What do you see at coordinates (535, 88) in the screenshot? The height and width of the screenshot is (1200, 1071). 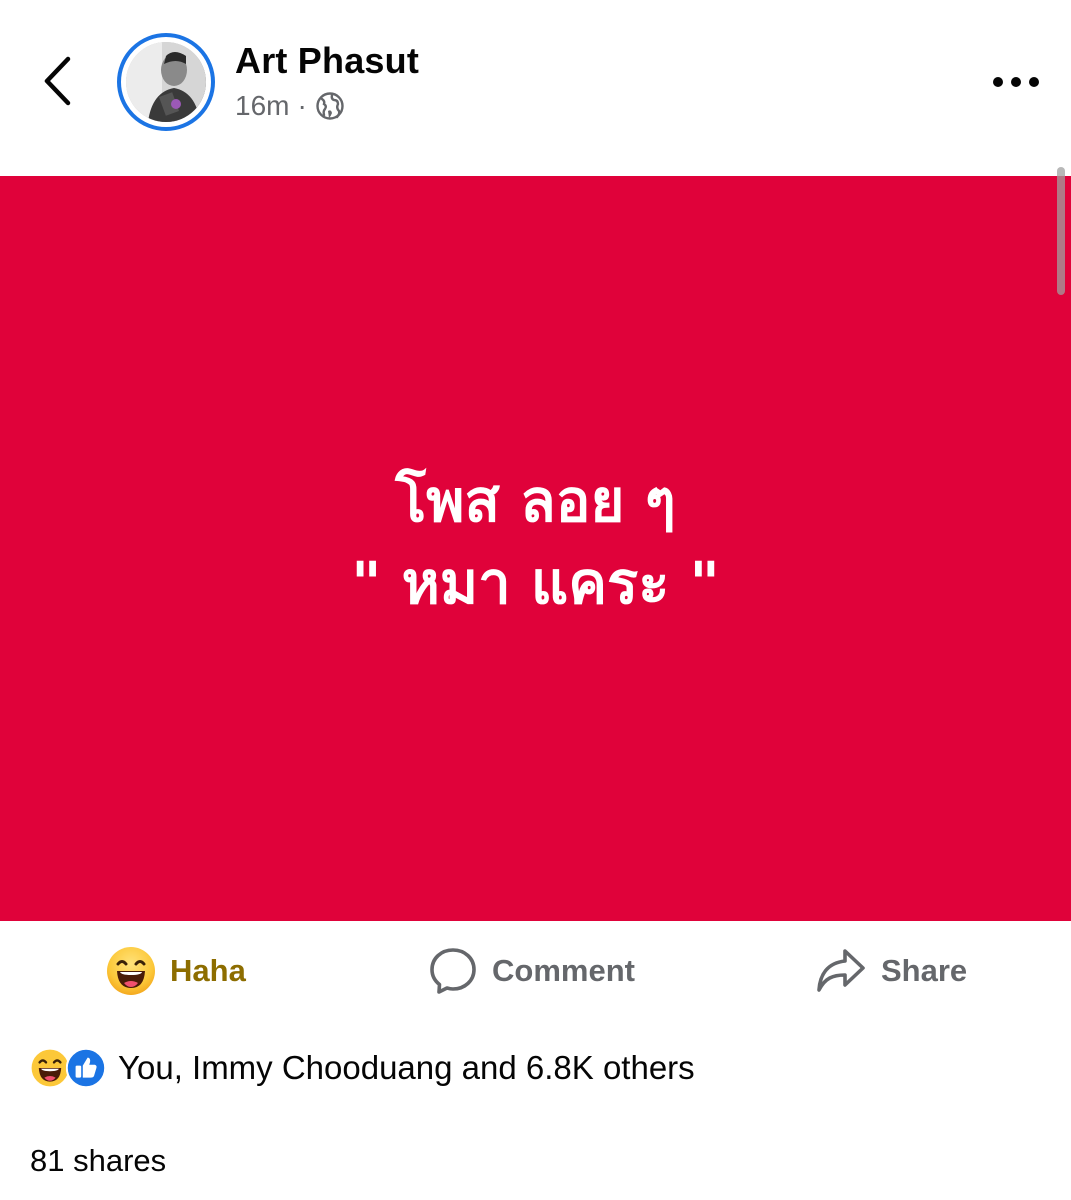 I see `post-header: Art Phasut 16m ·` at bounding box center [535, 88].